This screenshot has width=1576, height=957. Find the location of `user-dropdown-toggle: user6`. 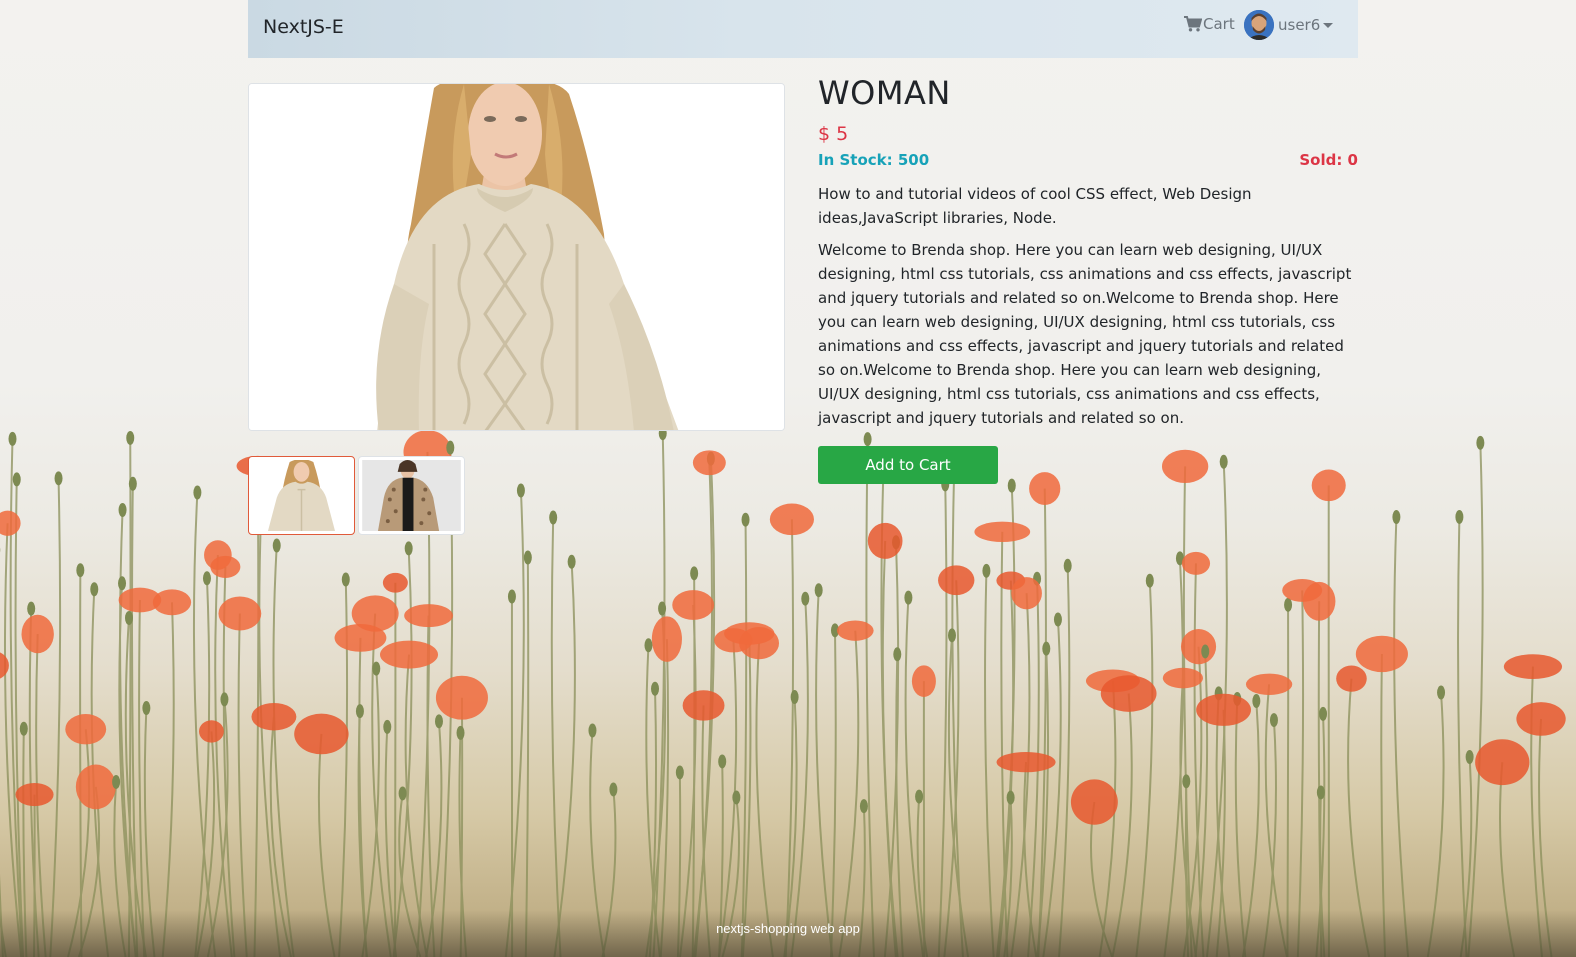

user-dropdown-toggle: user6 is located at coordinates (1289, 25).